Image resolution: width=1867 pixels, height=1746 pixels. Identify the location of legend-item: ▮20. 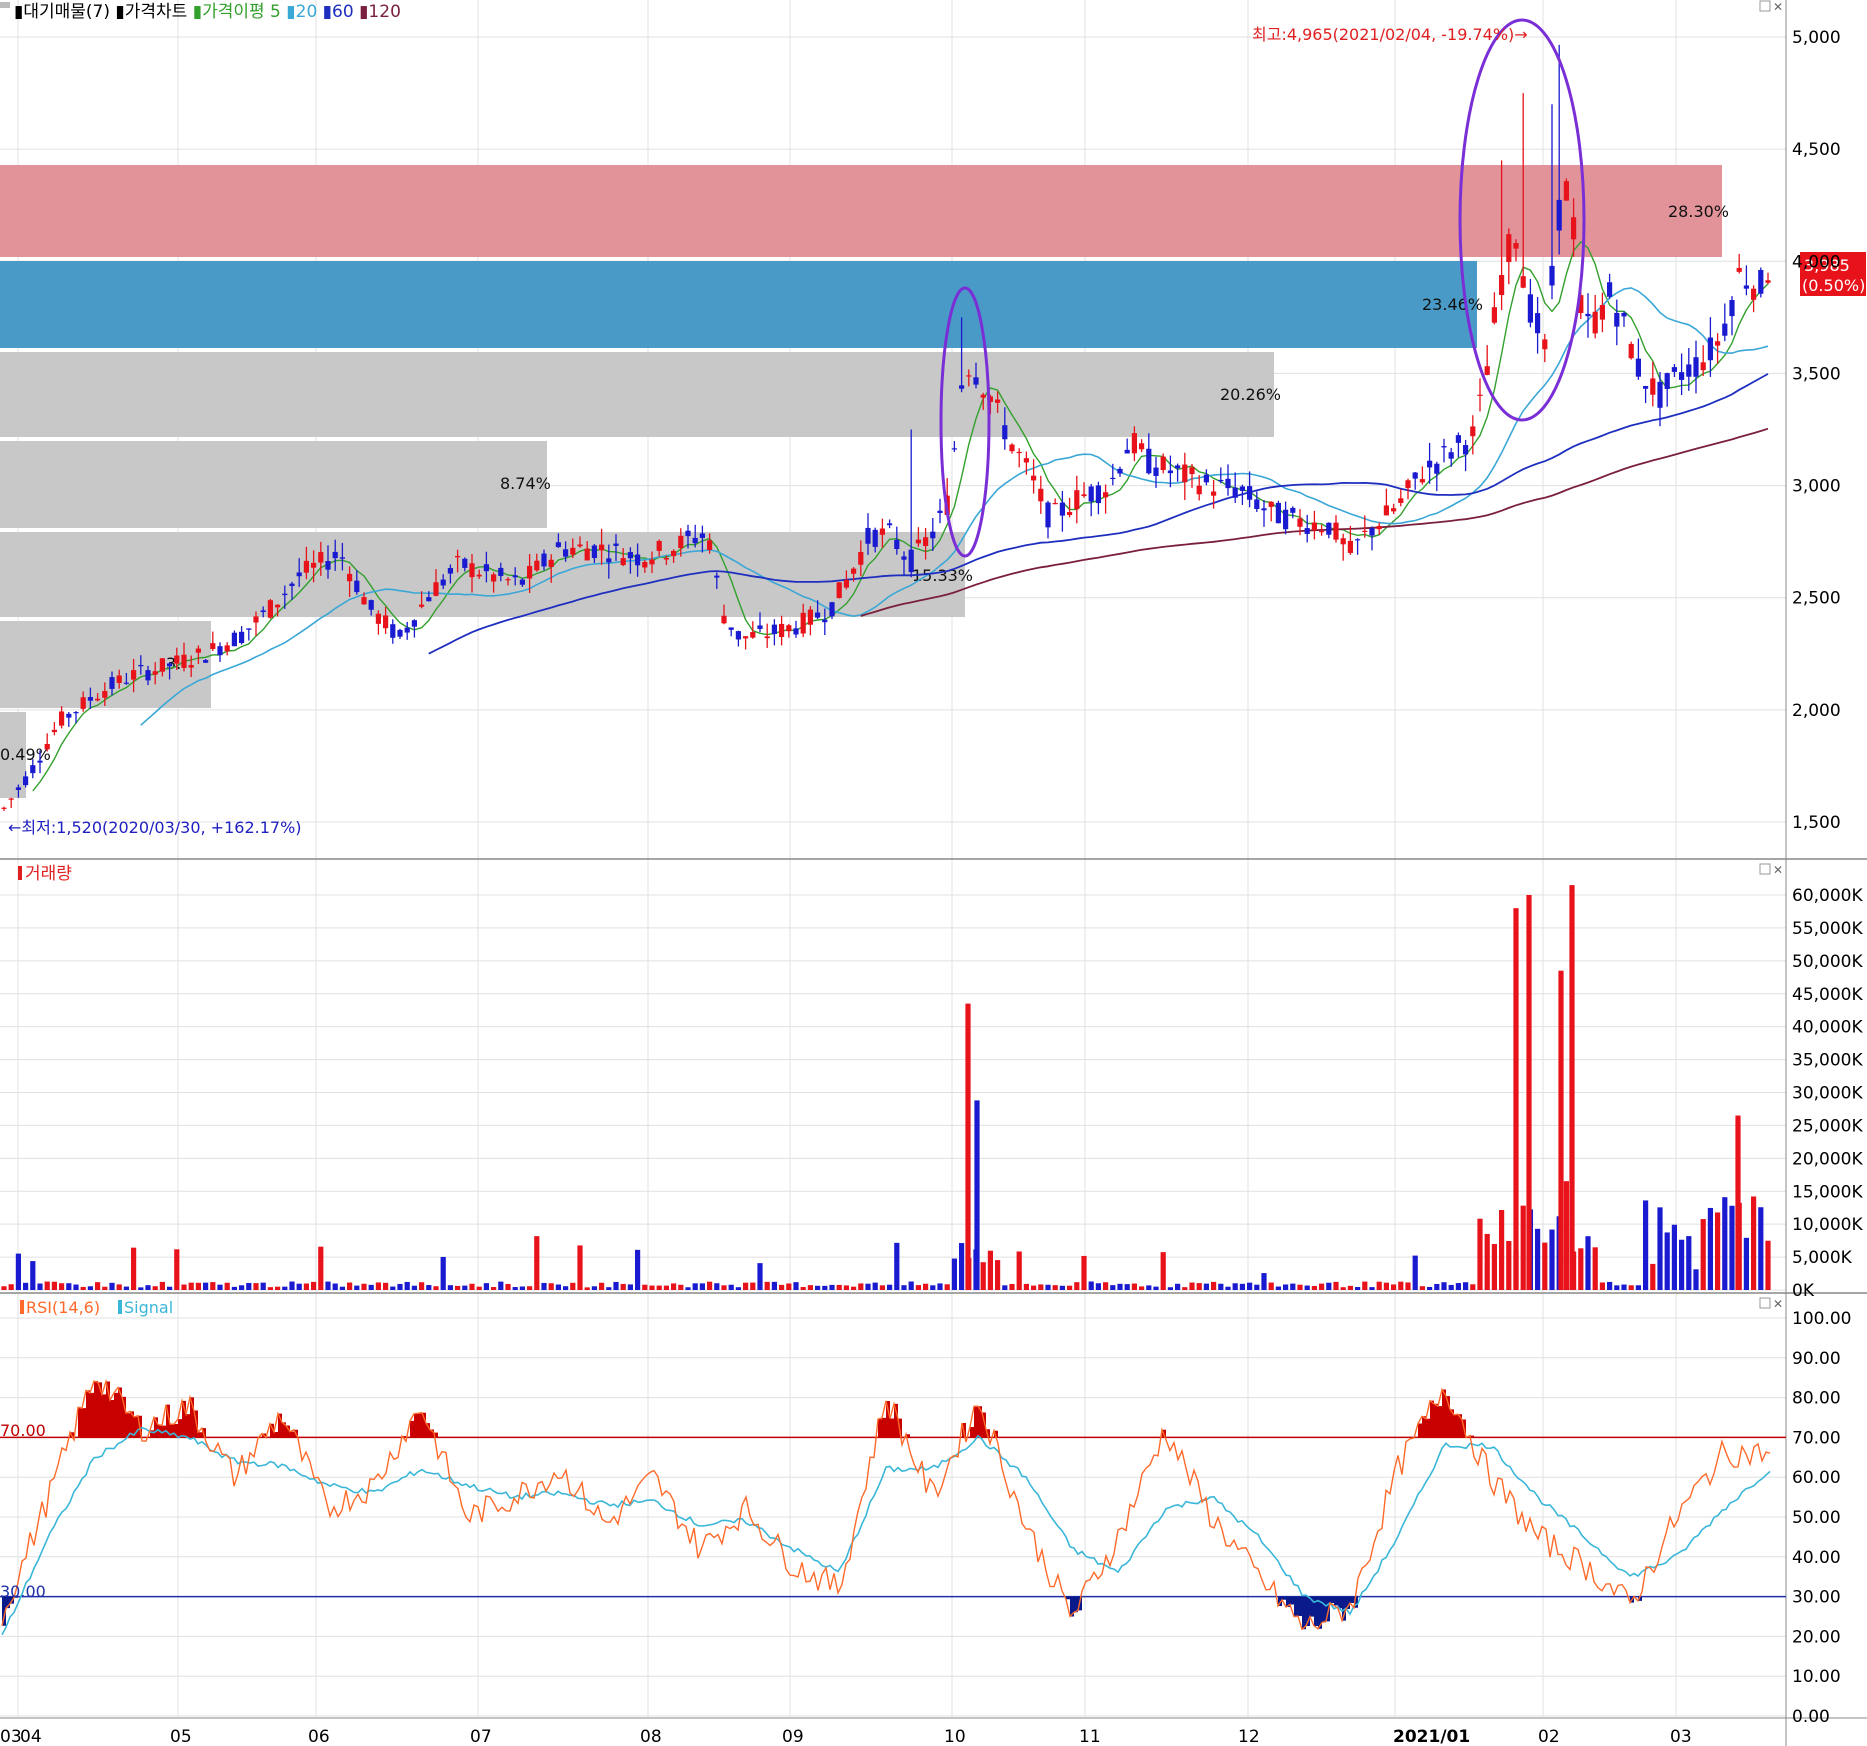
(299, 12).